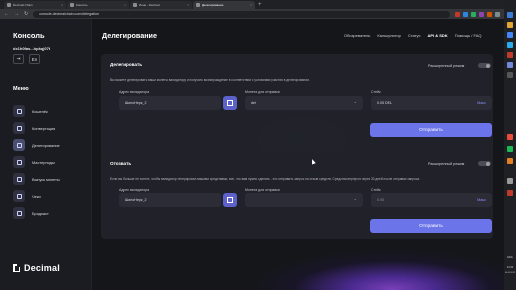  What do you see at coordinates (49, 128) in the screenshot?
I see `sidebar-item-convert: Конвертация` at bounding box center [49, 128].